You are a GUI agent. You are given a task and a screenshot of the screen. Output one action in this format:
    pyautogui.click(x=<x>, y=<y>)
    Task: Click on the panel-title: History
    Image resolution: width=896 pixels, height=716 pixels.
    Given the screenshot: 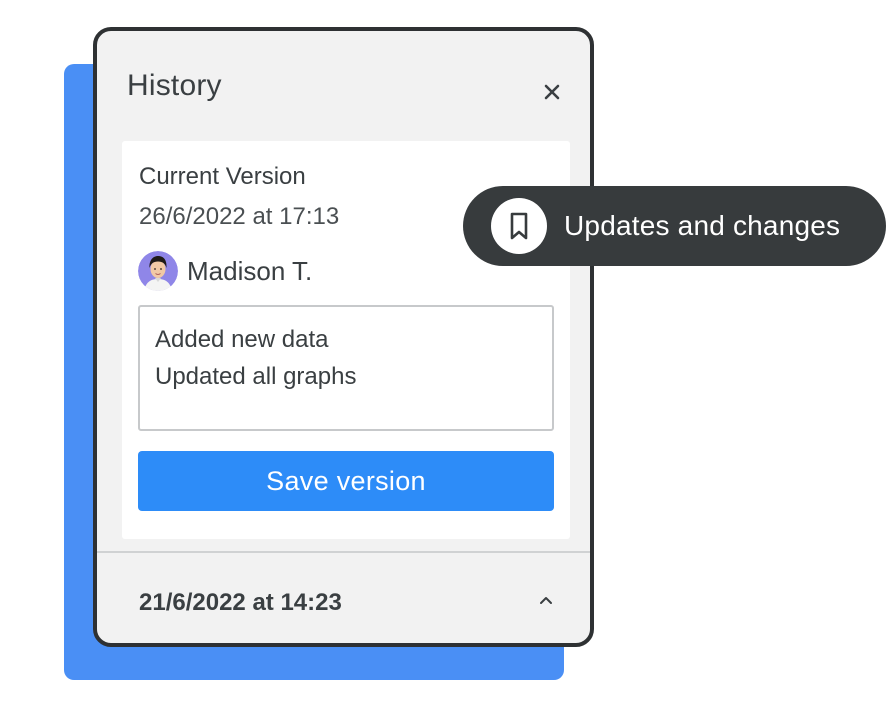 What is the action you would take?
    pyautogui.click(x=174, y=85)
    